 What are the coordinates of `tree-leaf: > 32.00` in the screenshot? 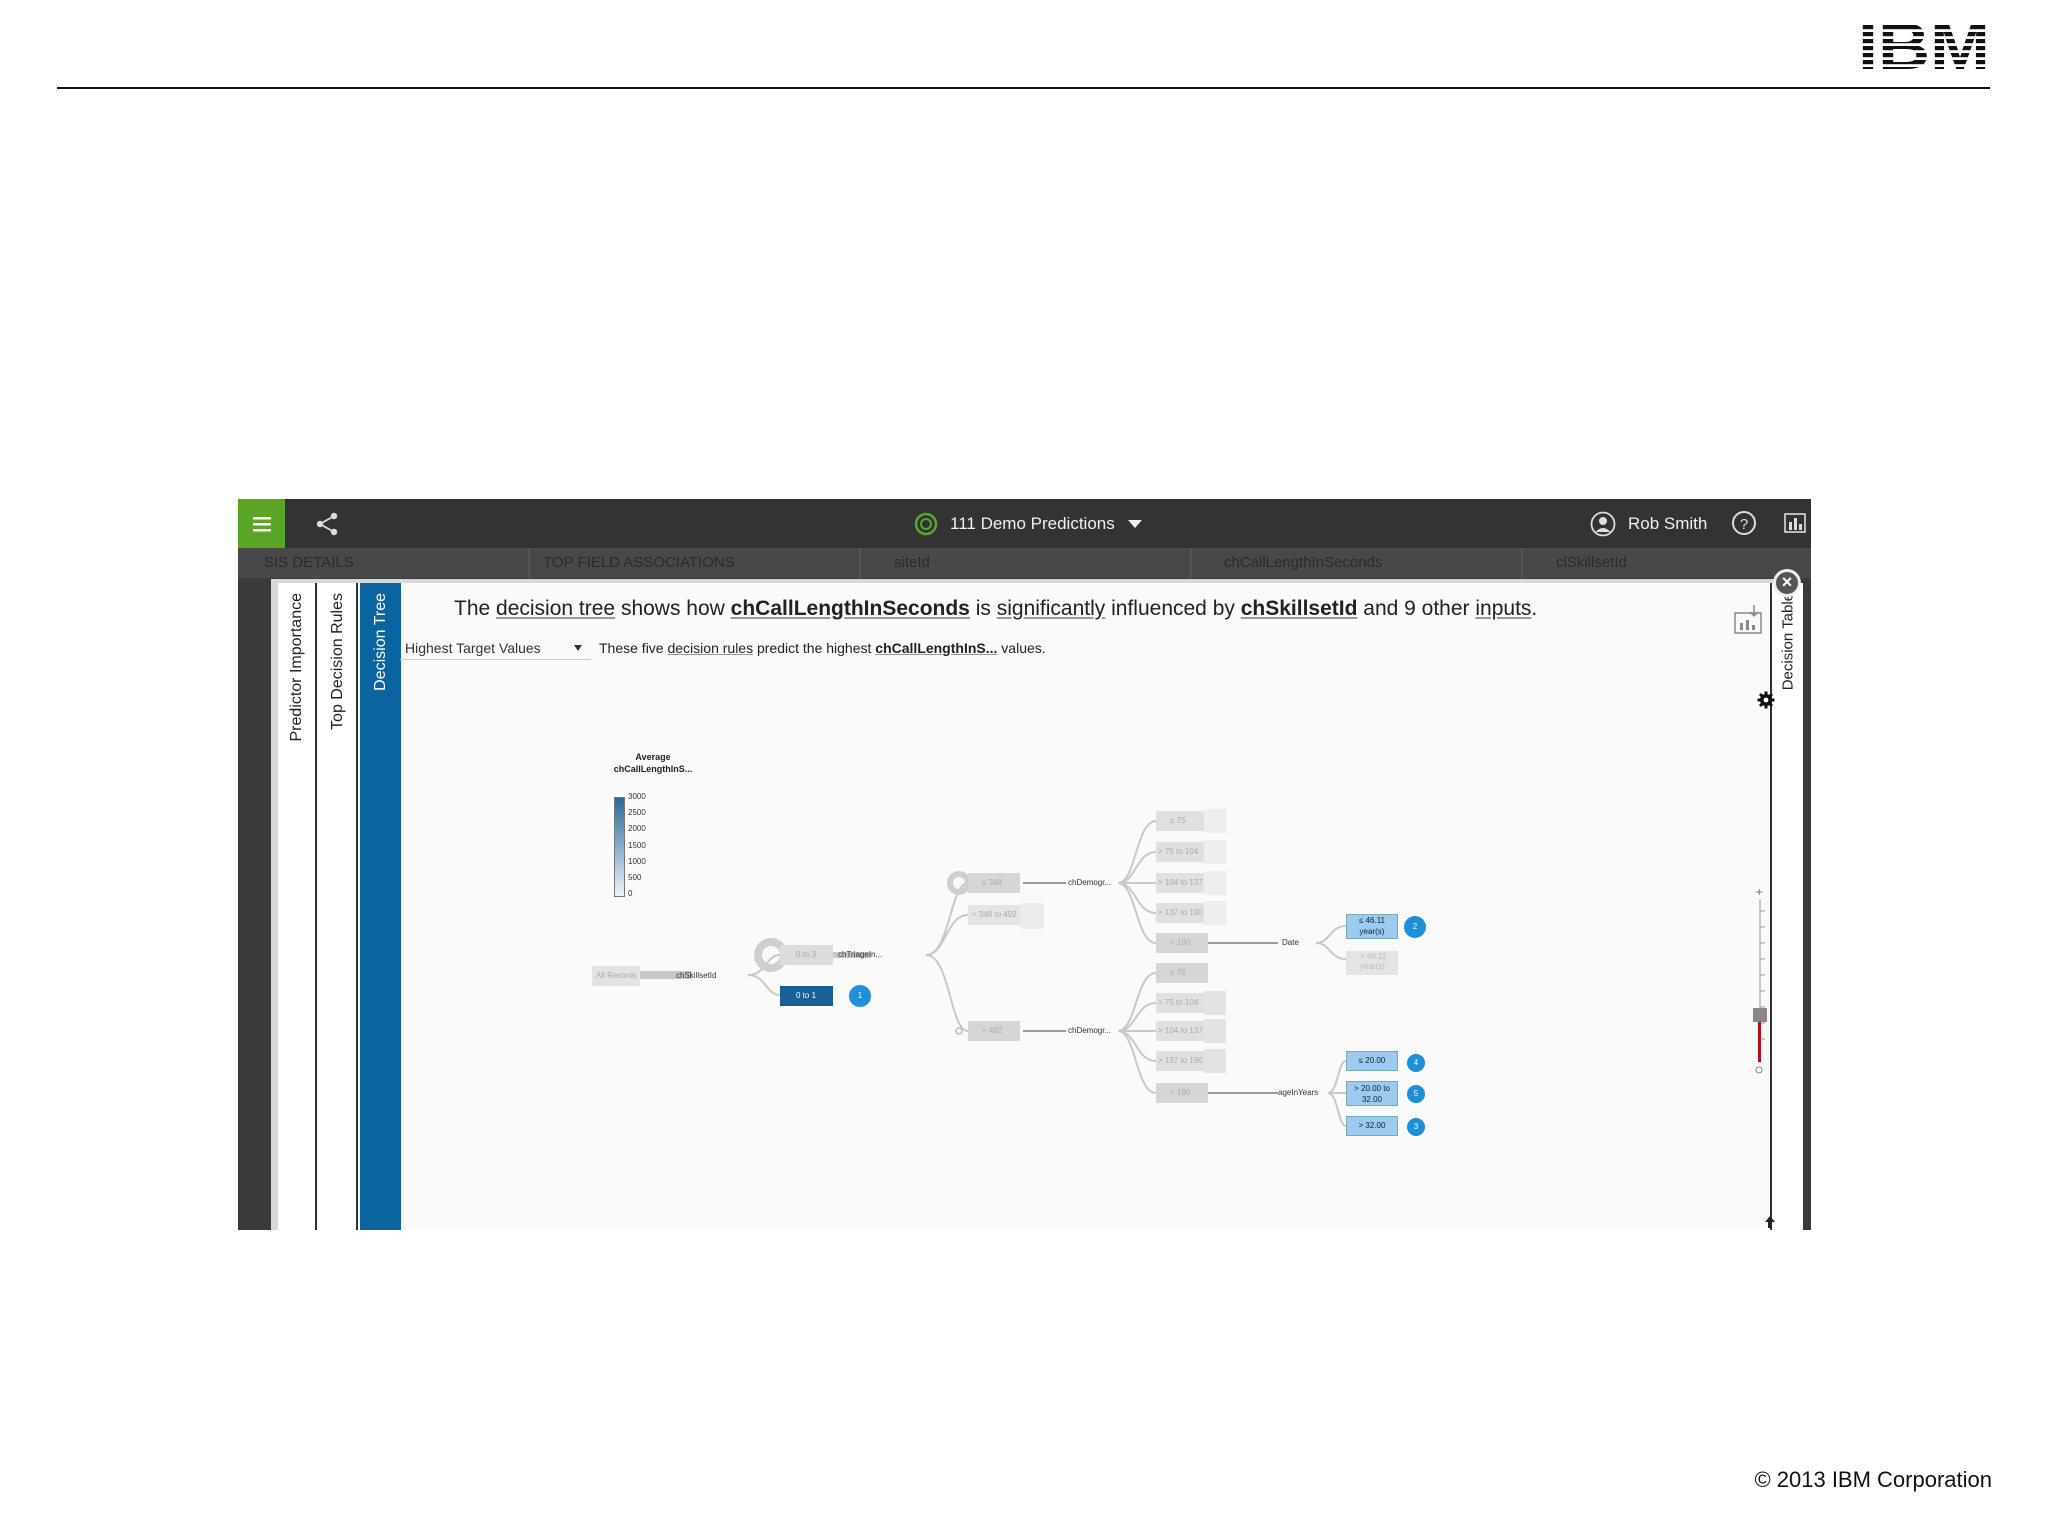 It's located at (1372, 1126).